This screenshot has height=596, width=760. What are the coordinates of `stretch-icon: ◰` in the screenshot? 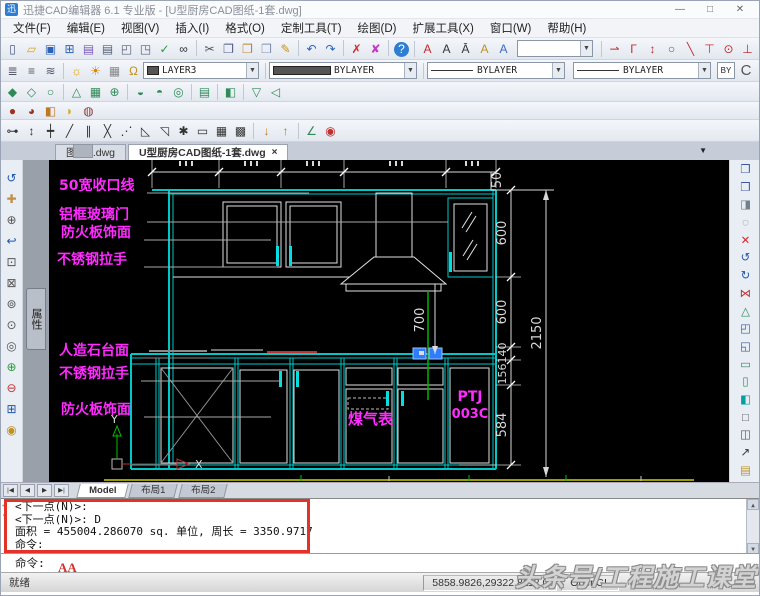 It's located at (746, 330).